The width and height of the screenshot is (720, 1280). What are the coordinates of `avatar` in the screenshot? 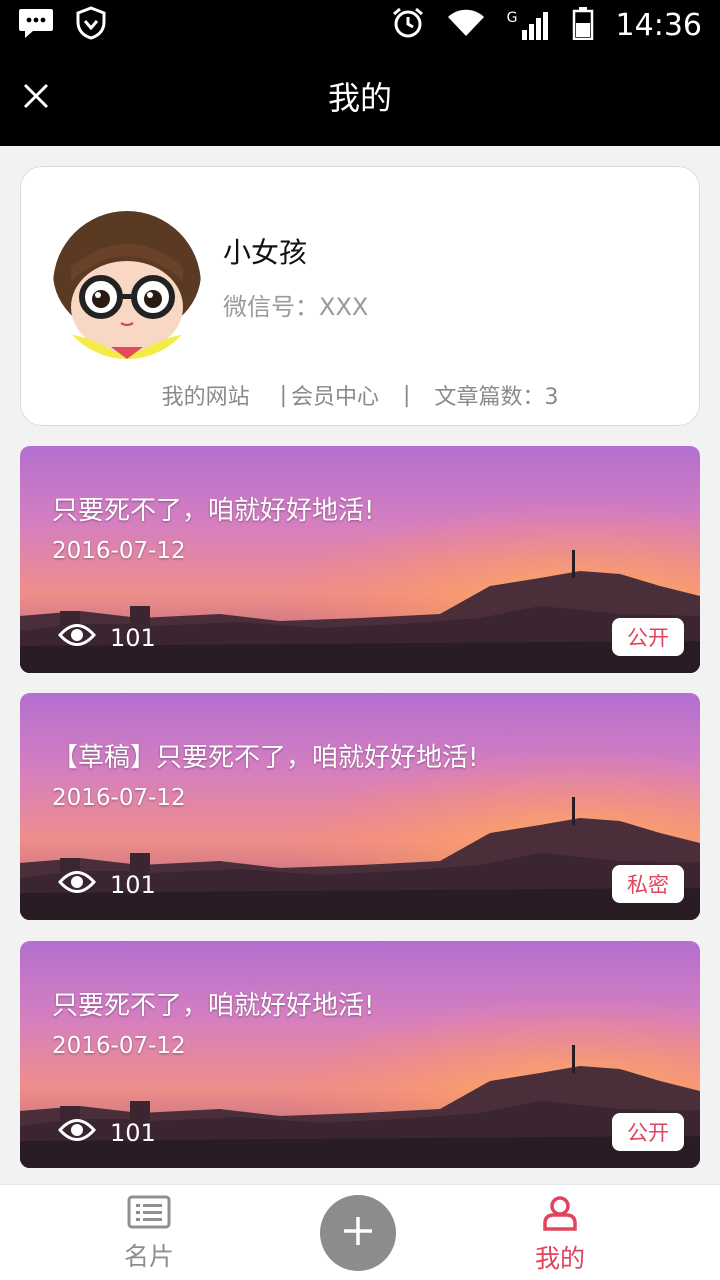 It's located at (127, 285).